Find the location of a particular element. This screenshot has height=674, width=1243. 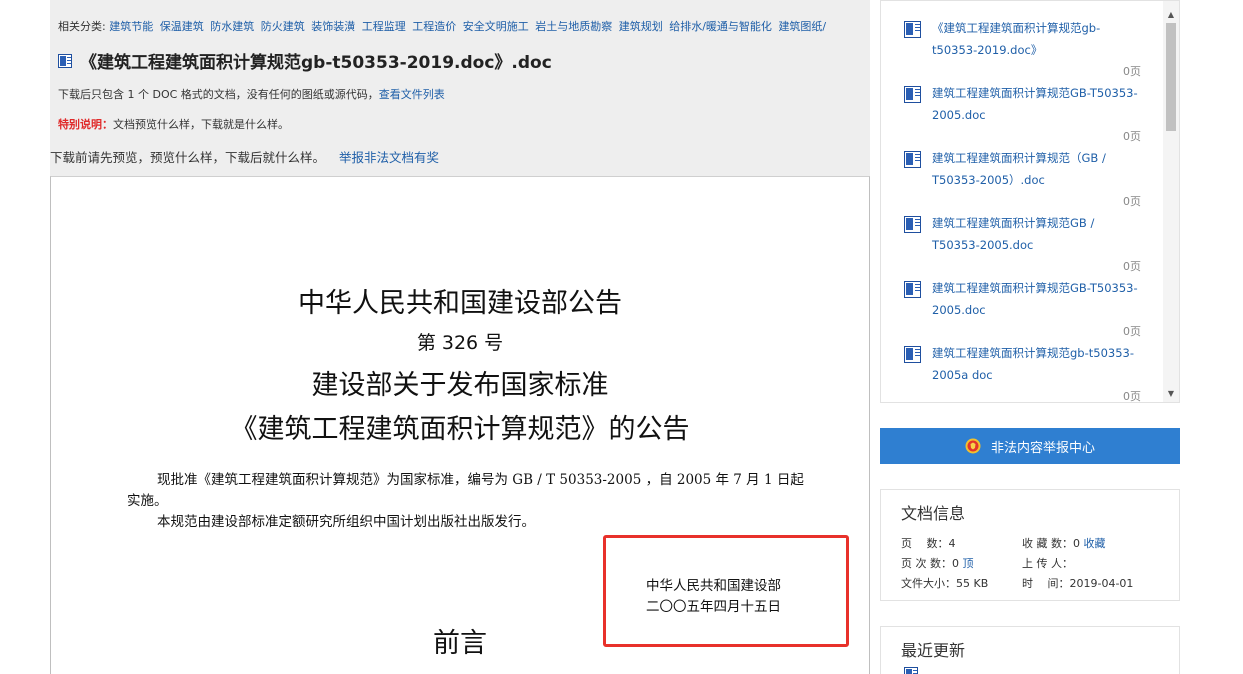

scroll-thumb is located at coordinates (1171, 77).